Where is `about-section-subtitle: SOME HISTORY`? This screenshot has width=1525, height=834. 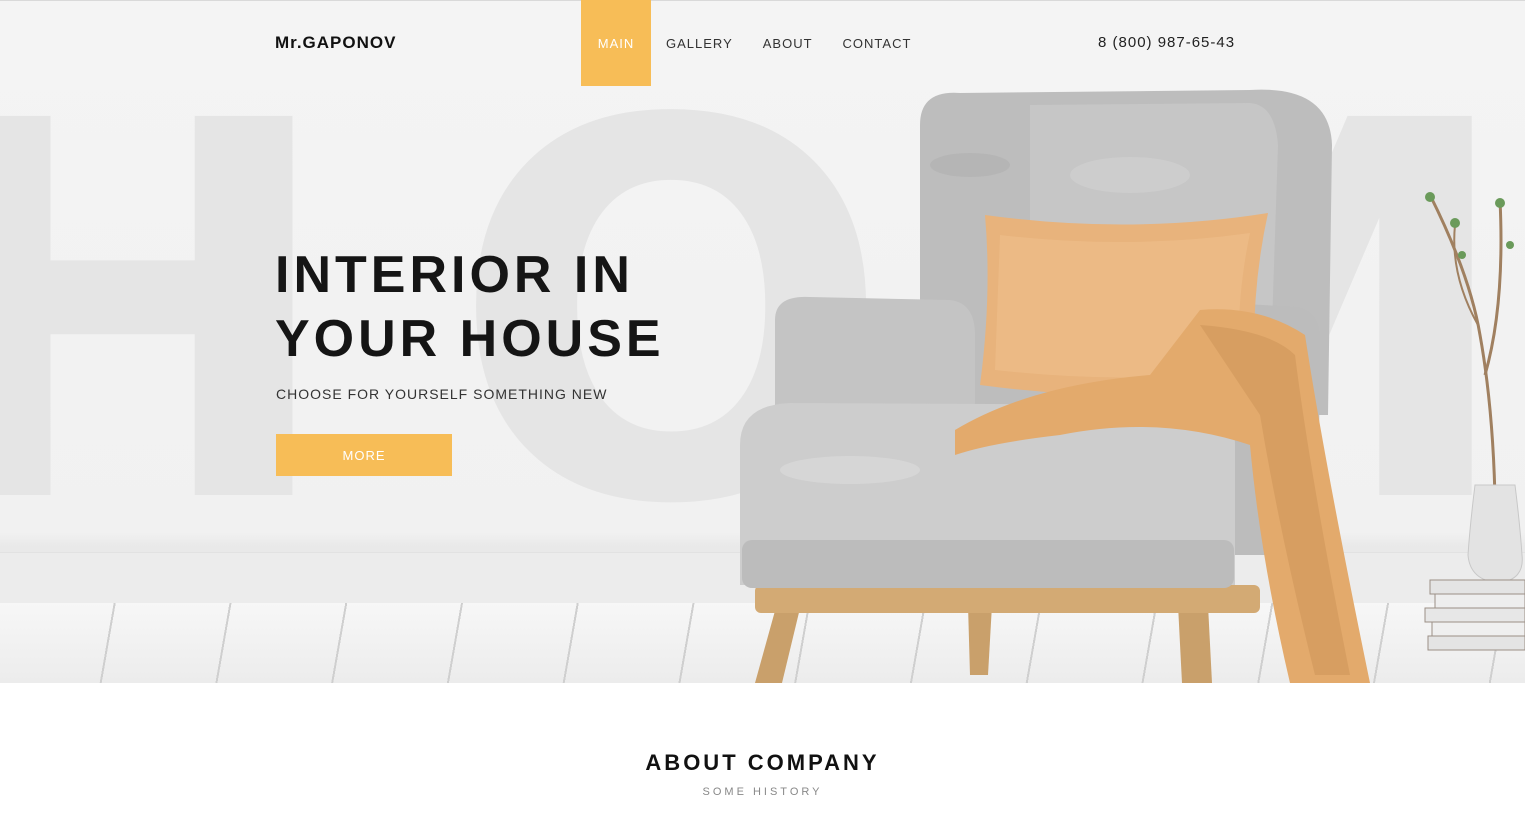
about-section-subtitle: SOME HISTORY is located at coordinates (762, 792).